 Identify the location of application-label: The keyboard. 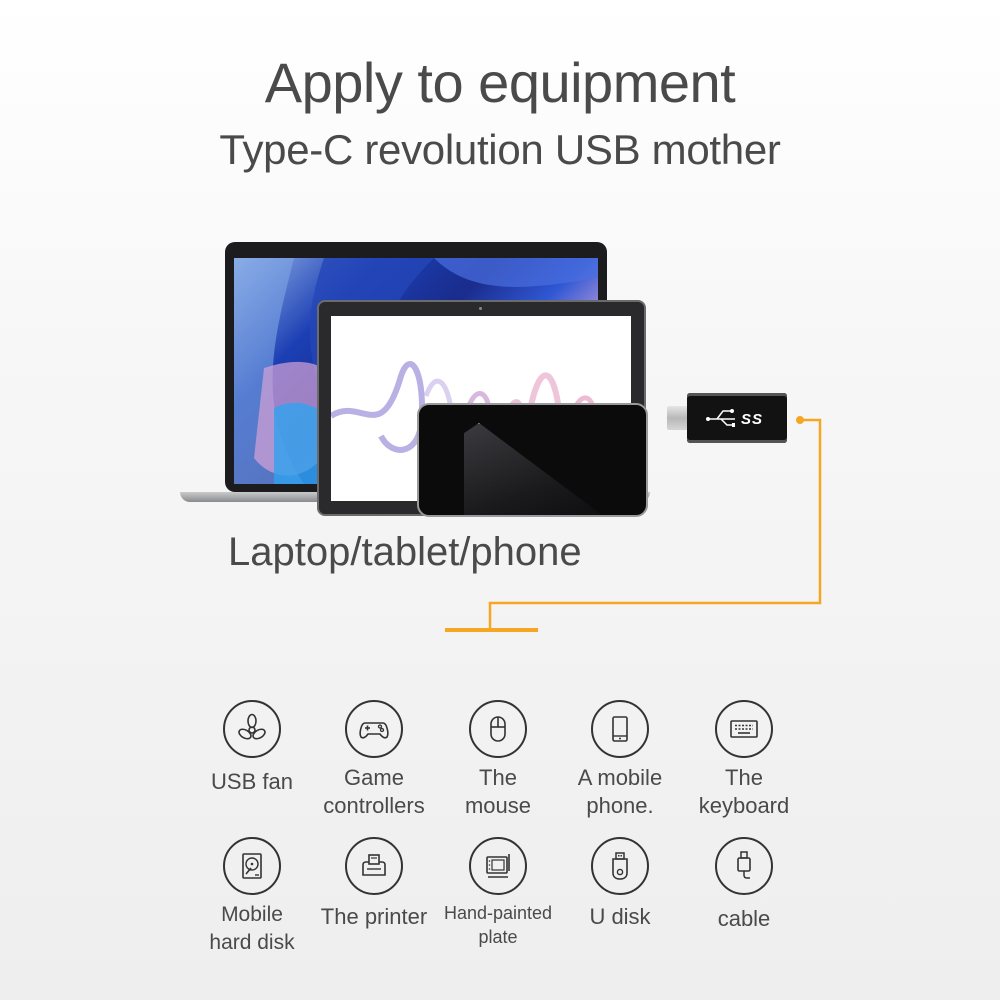
(744, 791).